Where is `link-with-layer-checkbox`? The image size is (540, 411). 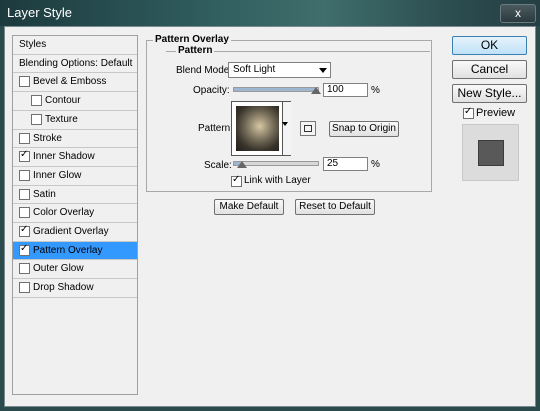 link-with-layer-checkbox is located at coordinates (236, 180).